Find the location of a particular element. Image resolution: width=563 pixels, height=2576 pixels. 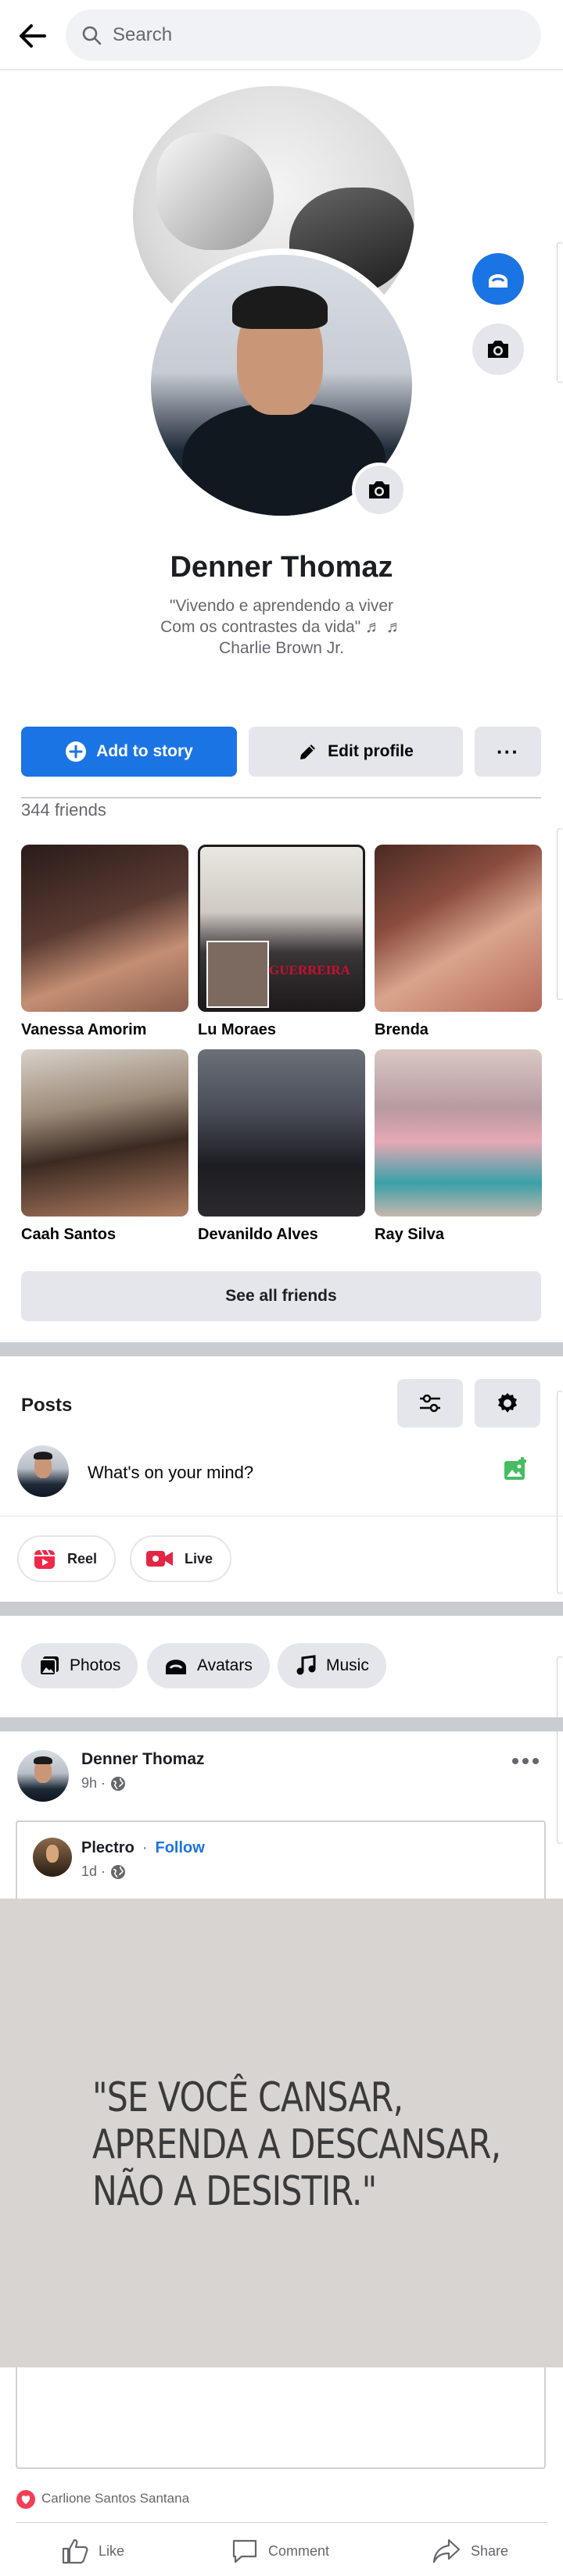

friend-photo-overlay-text: GUERREIRA is located at coordinates (309, 970).